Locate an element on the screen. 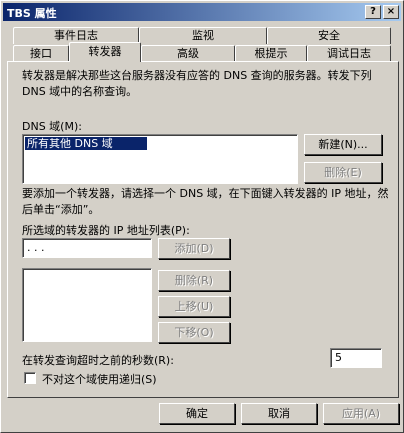  tab-security: 安全 is located at coordinates (329, 35).